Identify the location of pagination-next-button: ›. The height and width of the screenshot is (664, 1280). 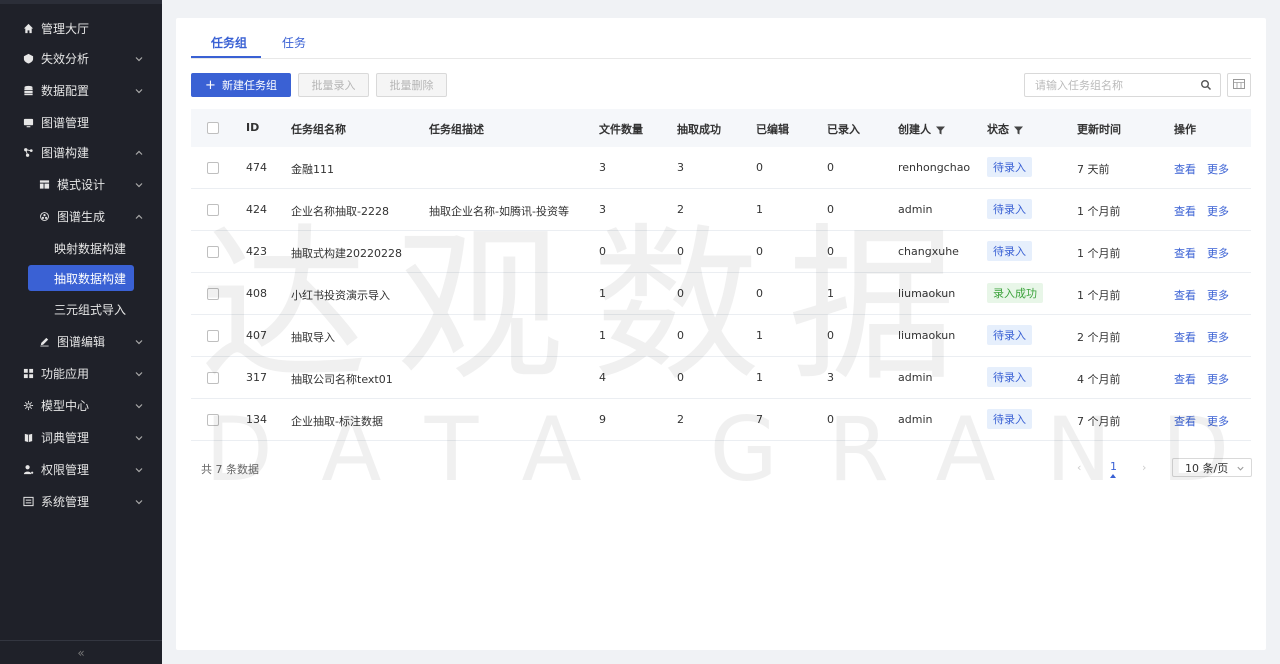
(1144, 467).